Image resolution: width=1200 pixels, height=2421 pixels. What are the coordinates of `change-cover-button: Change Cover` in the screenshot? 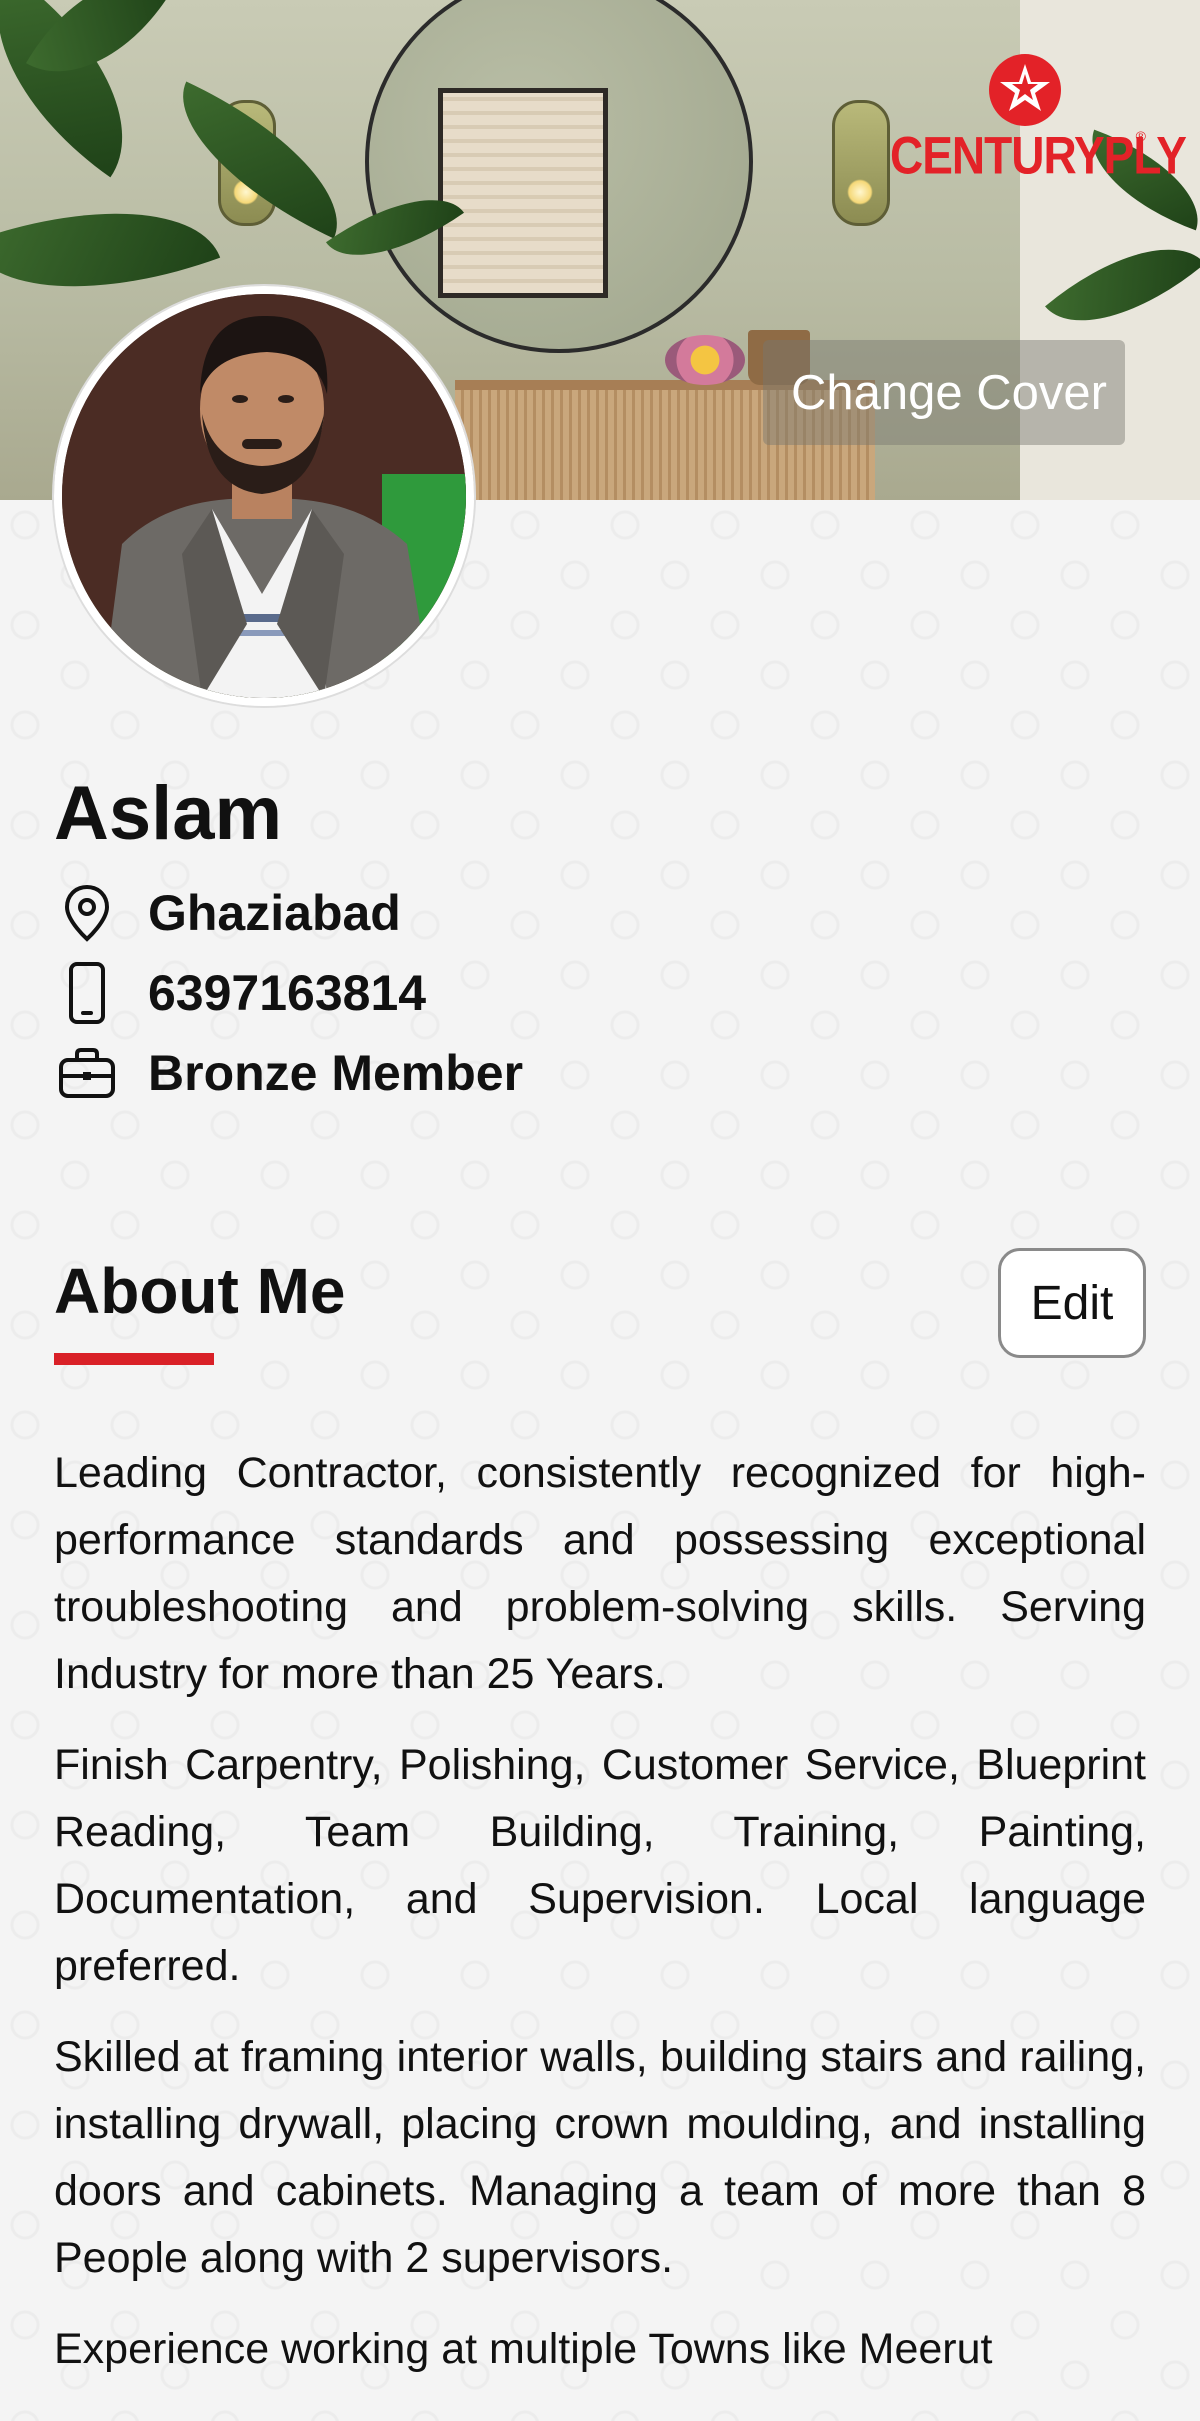 It's located at (944, 392).